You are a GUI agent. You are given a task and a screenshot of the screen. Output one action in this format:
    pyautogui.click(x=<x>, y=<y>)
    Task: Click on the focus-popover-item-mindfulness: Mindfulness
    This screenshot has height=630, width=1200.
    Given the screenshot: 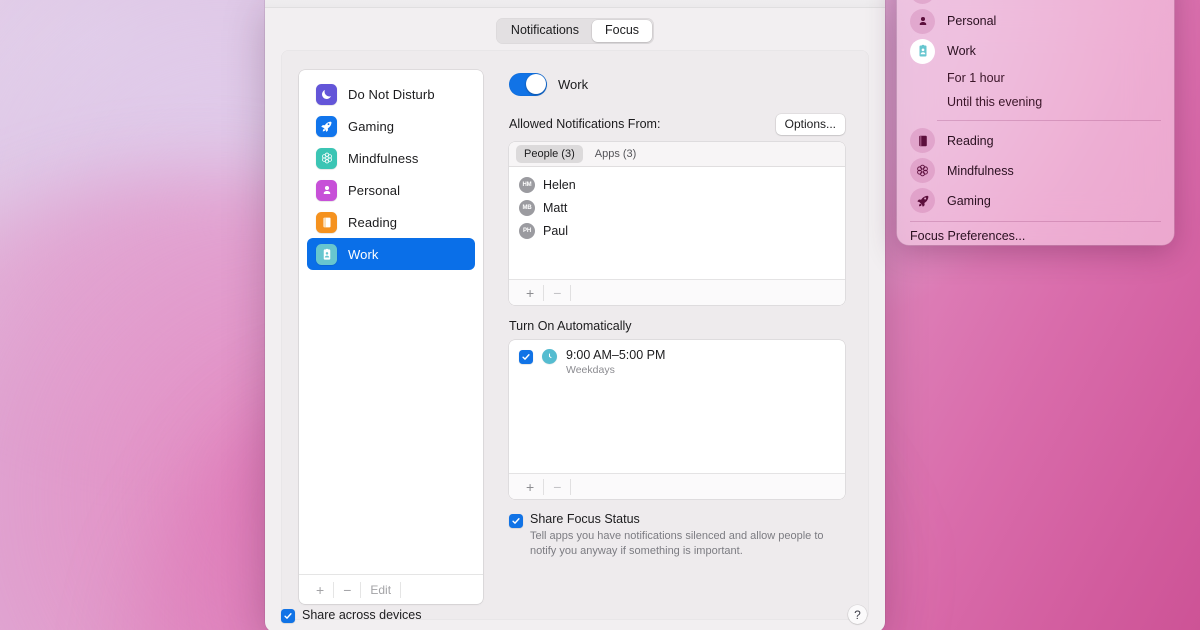 What is the action you would take?
    pyautogui.click(x=1035, y=171)
    